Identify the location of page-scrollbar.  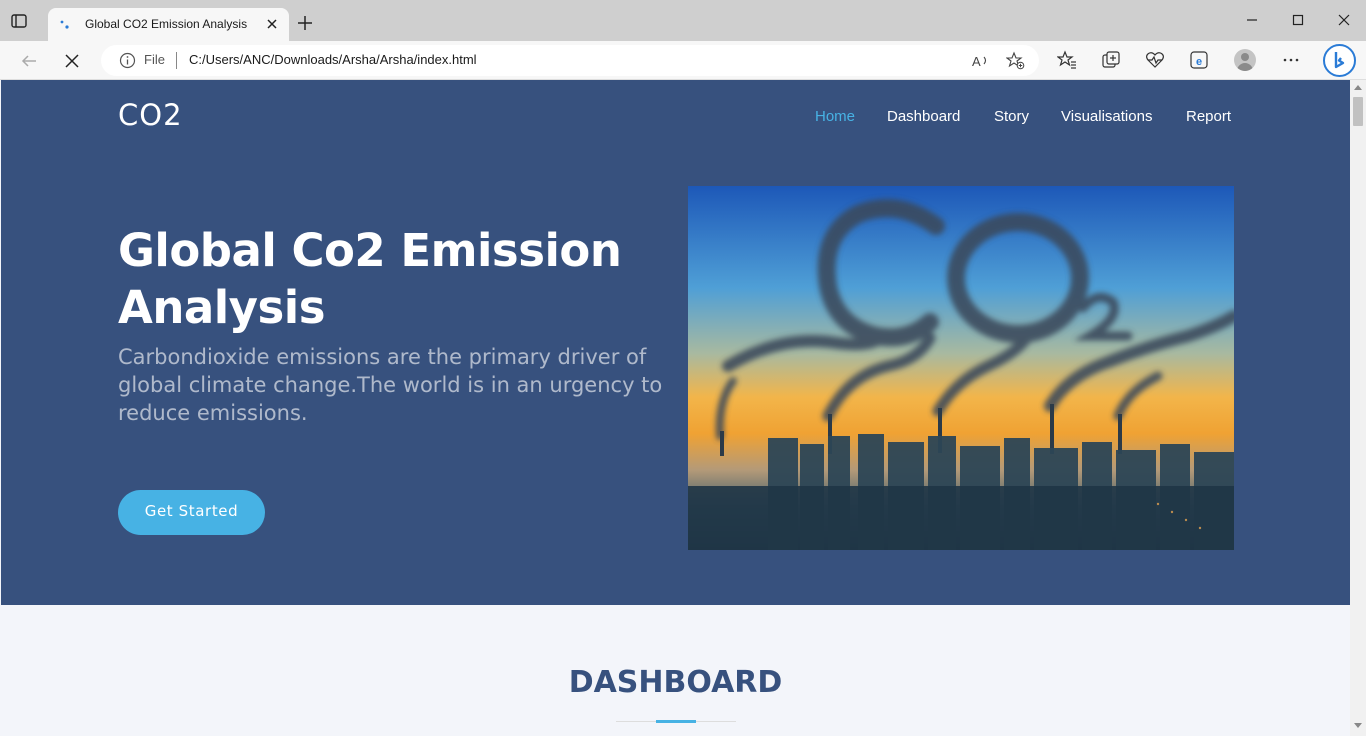
(1358, 408).